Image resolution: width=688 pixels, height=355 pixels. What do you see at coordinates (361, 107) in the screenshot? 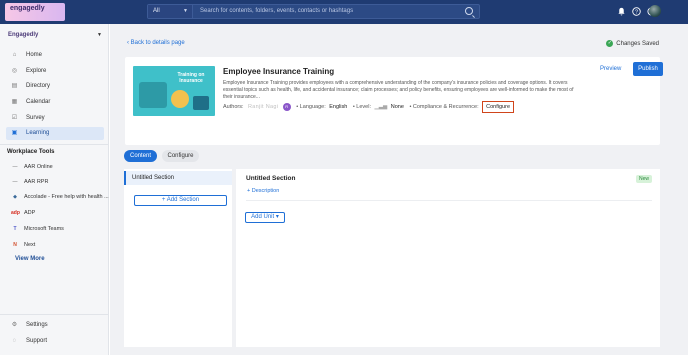
I see `level-label: • Level:` at bounding box center [361, 107].